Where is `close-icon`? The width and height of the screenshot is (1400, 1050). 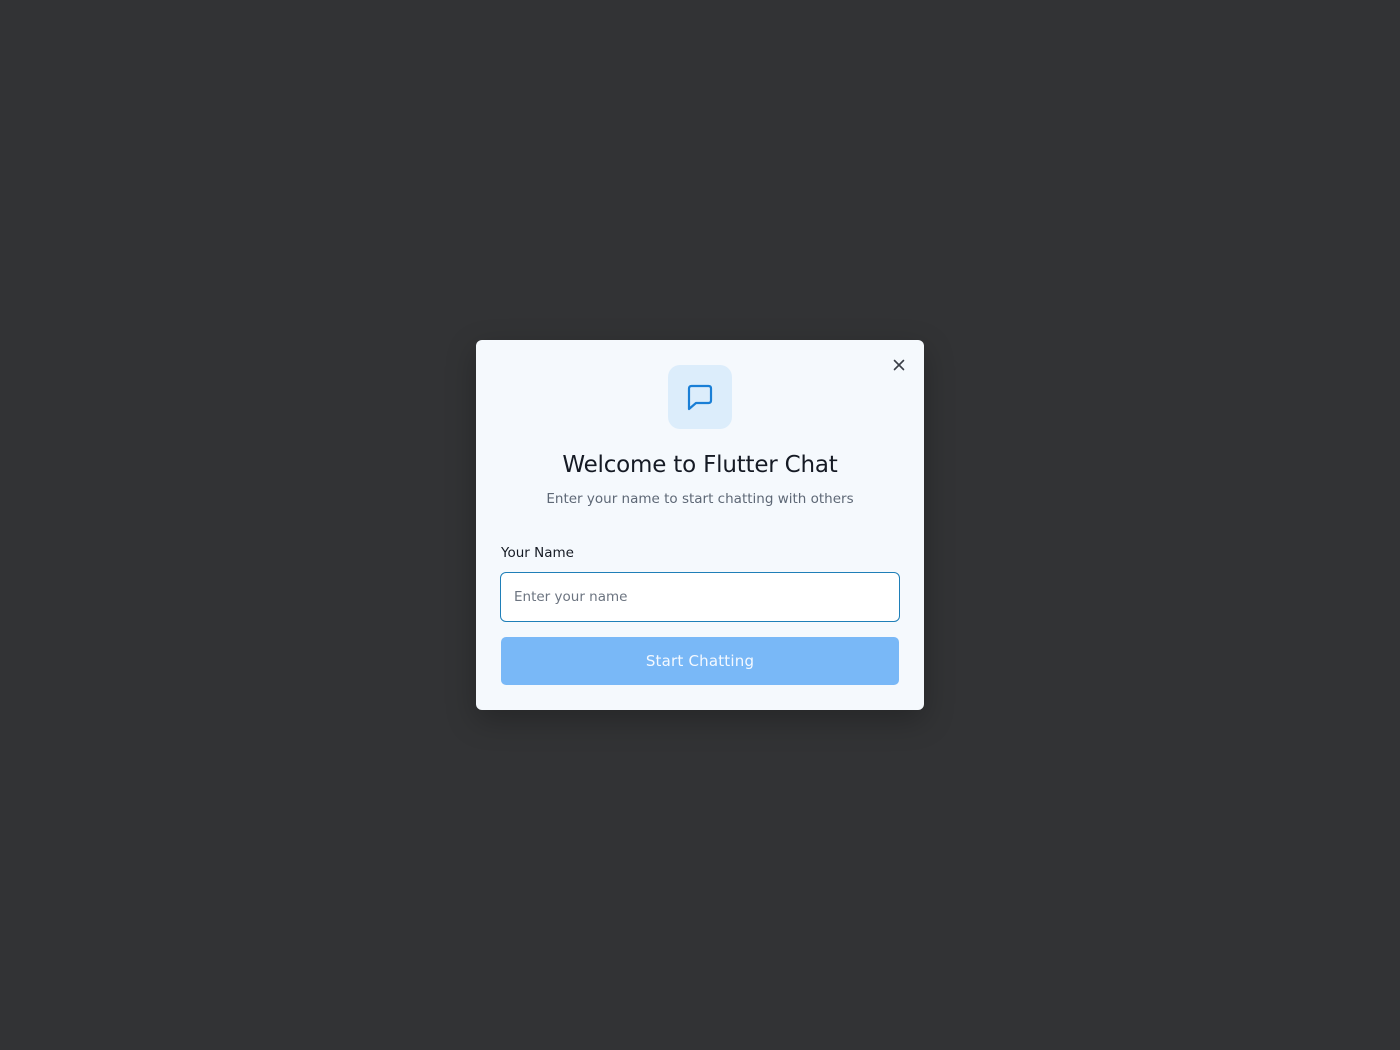
close-icon is located at coordinates (899, 365).